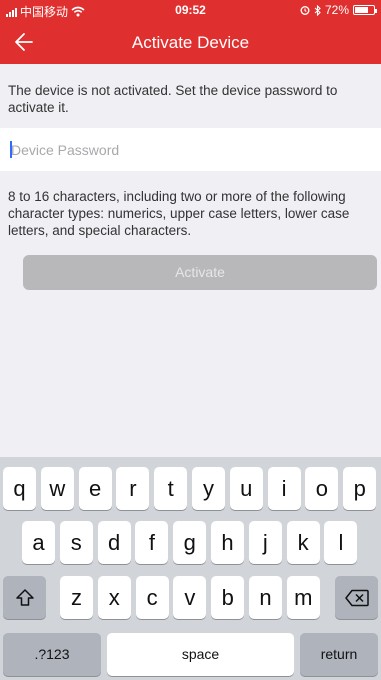 This screenshot has height=680, width=381. Describe the element at coordinates (190, 542) in the screenshot. I see `key-g: g` at that location.